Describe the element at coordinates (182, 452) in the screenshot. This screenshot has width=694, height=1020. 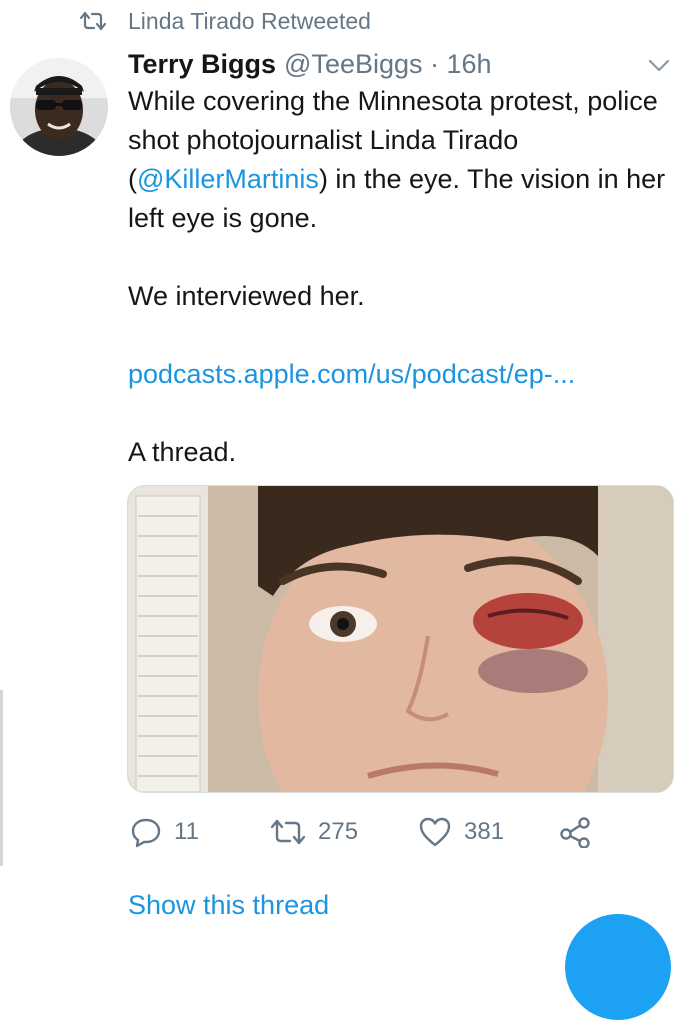
I see `tweet-paragraph: A thread.` at that location.